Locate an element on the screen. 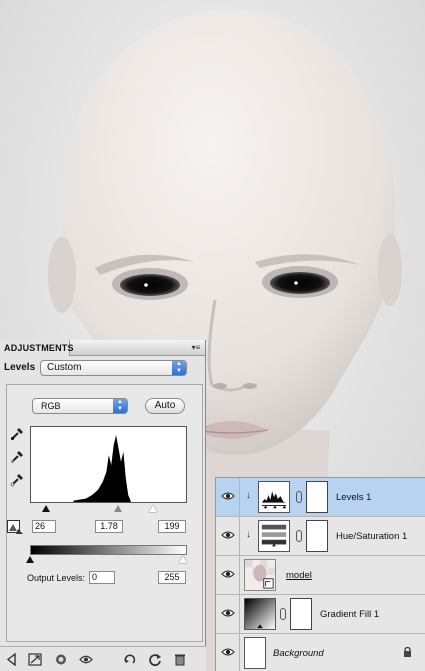 The width and height of the screenshot is (425, 671). levels-adjustment-icon is located at coordinates (274, 497).